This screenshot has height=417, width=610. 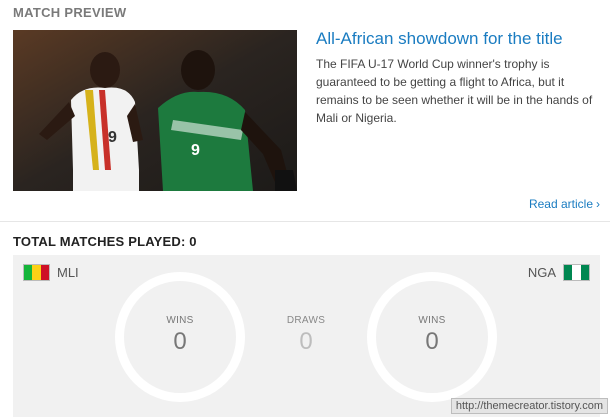 I want to click on home-wins-label: WINS, so click(x=180, y=320).